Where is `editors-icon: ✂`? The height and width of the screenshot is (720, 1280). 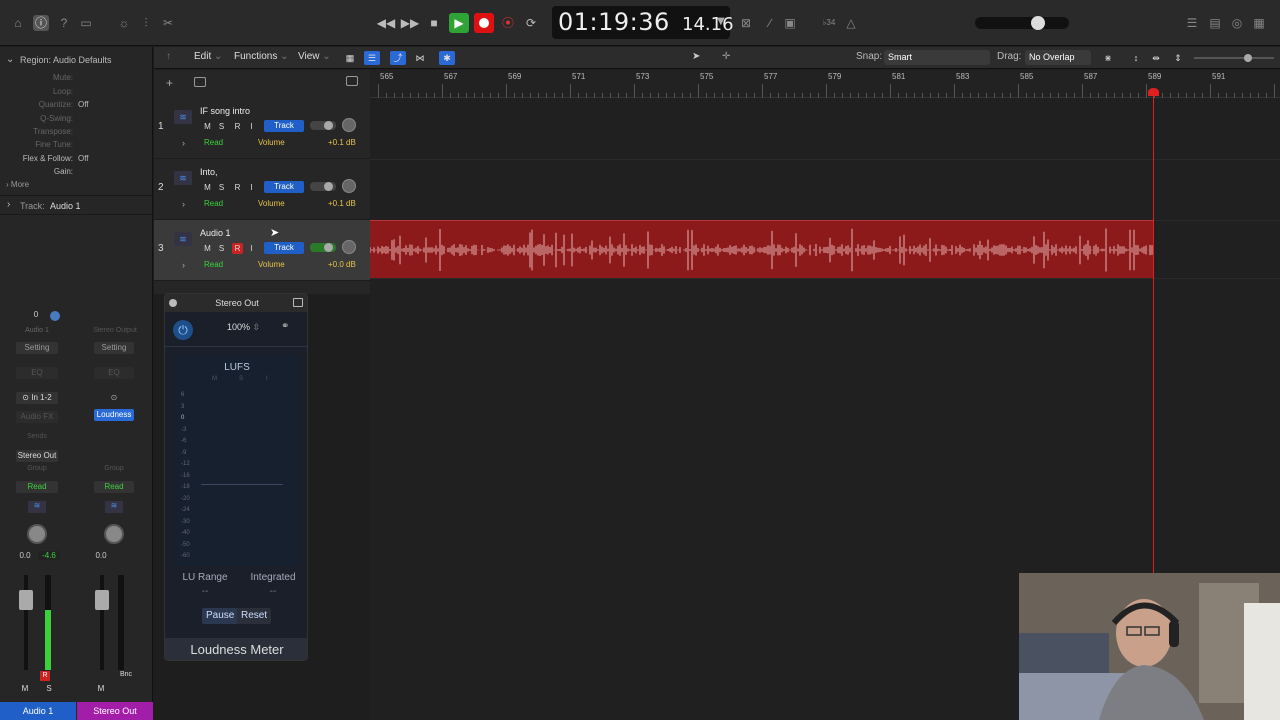 editors-icon: ✂ is located at coordinates (168, 23).